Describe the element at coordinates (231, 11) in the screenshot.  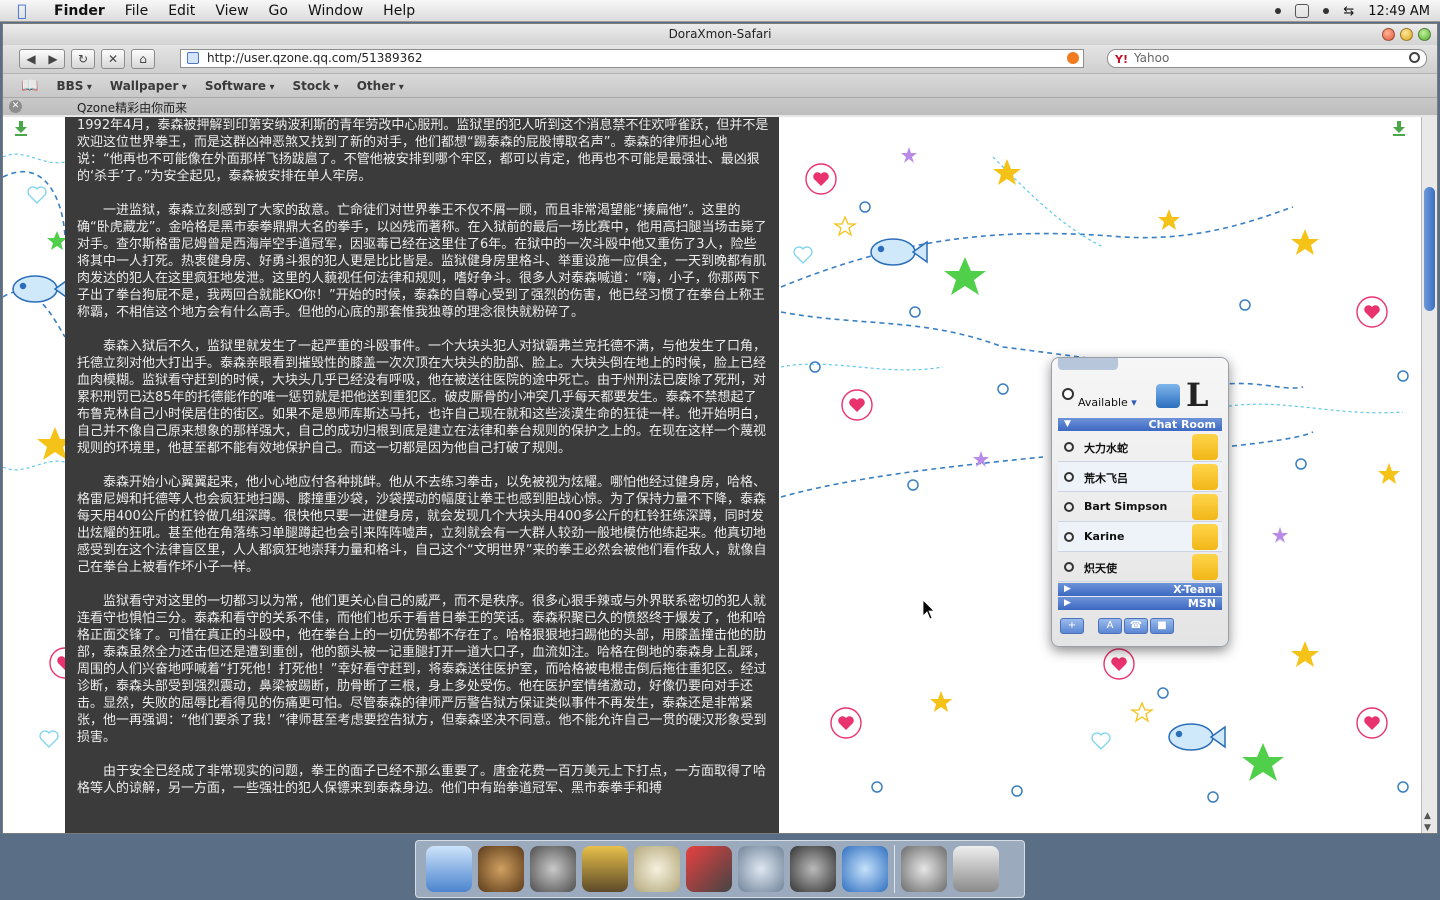
I see `menu-view: View` at that location.